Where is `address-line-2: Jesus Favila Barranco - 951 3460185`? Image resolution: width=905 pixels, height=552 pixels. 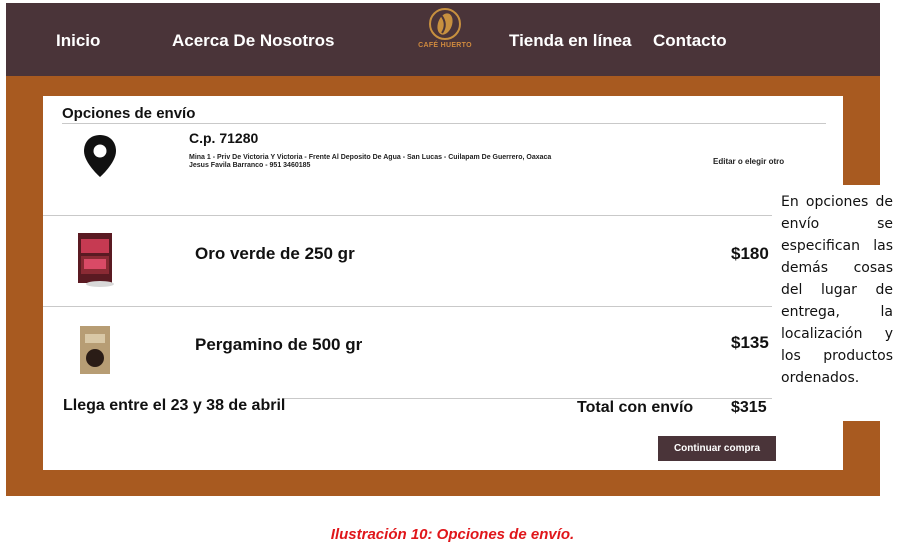 address-line-2: Jesus Favila Barranco - 951 3460185 is located at coordinates (250, 165).